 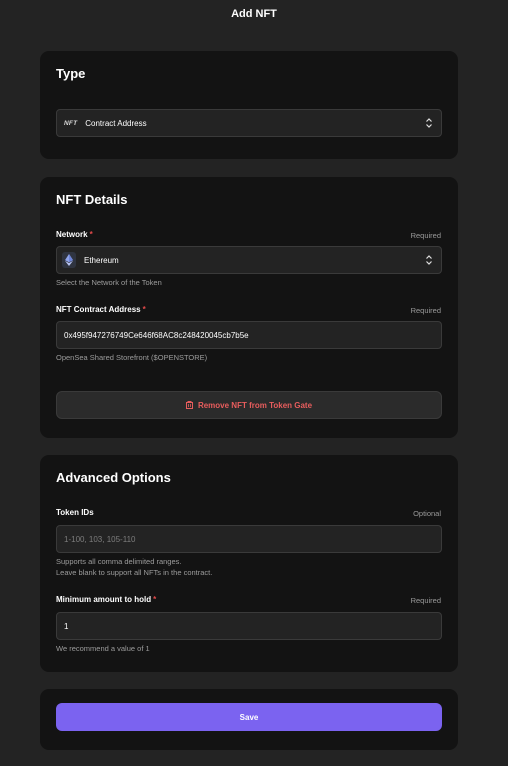 I want to click on nft-details-title: NFT Details, so click(x=92, y=199).